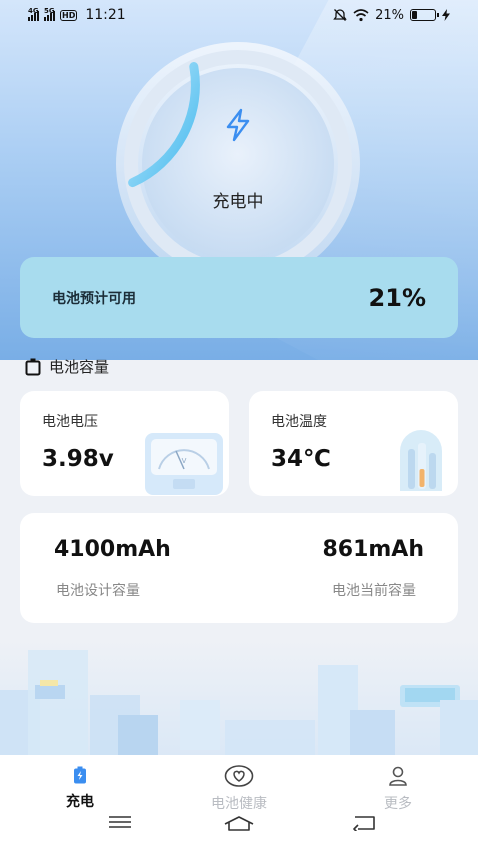  What do you see at coordinates (398, 804) in the screenshot?
I see `tab-more-label: 更多` at bounding box center [398, 804].